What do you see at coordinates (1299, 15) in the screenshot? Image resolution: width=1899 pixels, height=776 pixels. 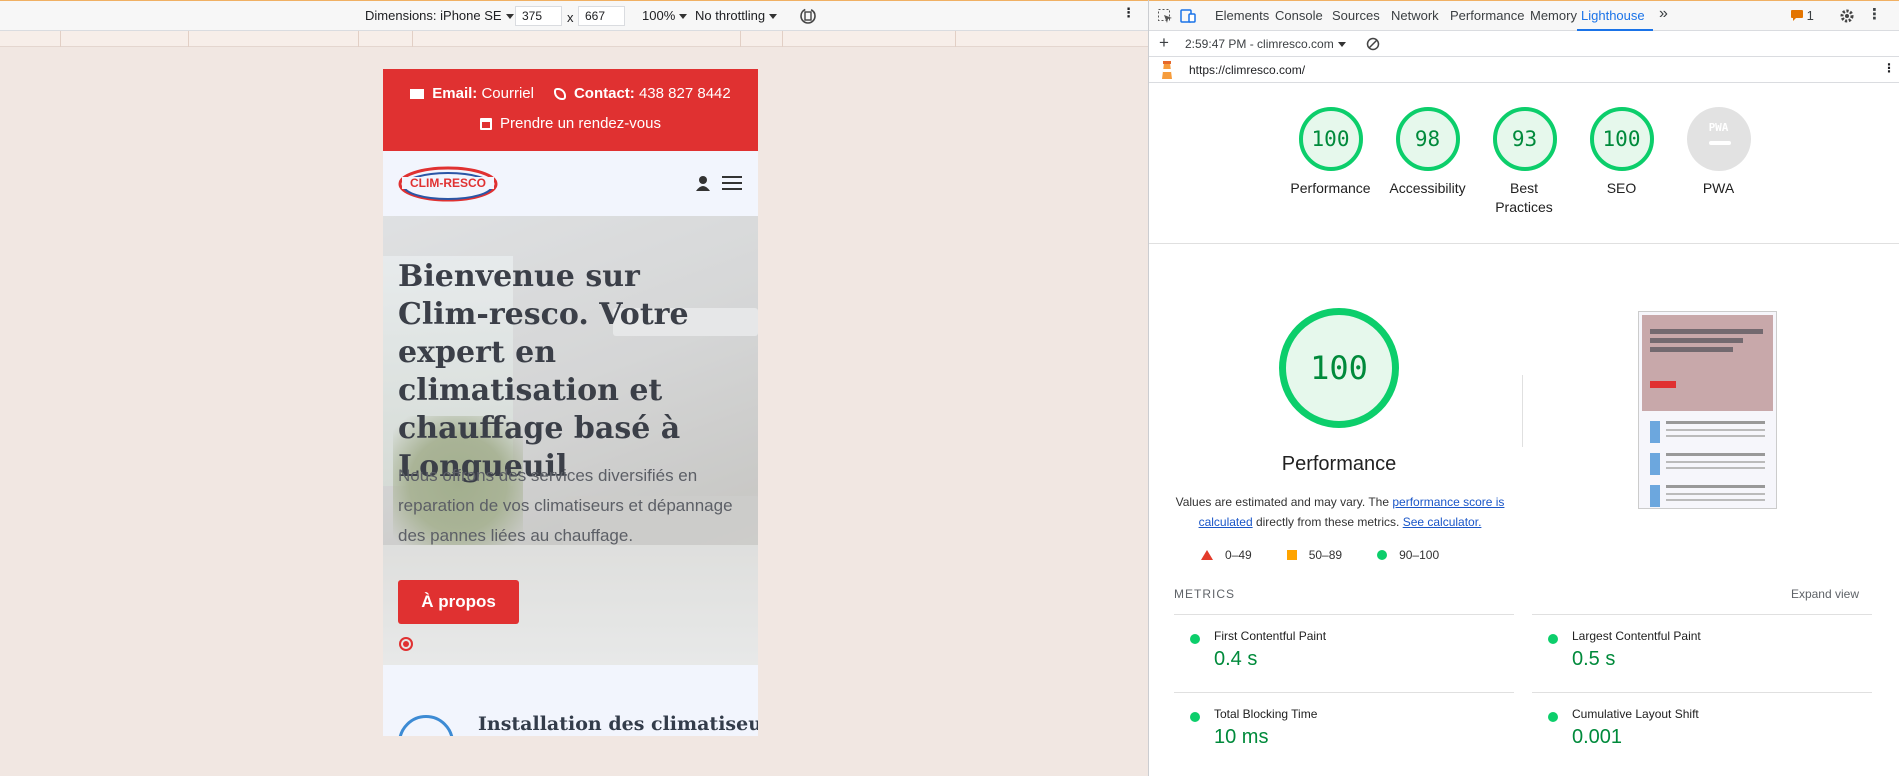 I see `tab-console: Console` at bounding box center [1299, 15].